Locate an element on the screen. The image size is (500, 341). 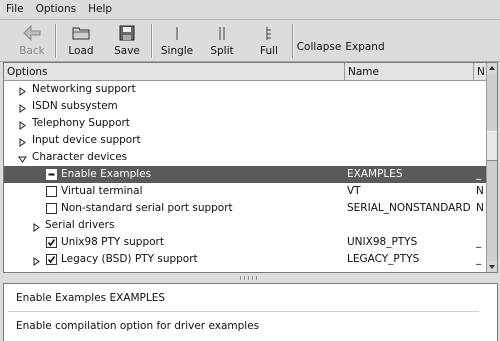
split-view-icon is located at coordinates (222, 33).